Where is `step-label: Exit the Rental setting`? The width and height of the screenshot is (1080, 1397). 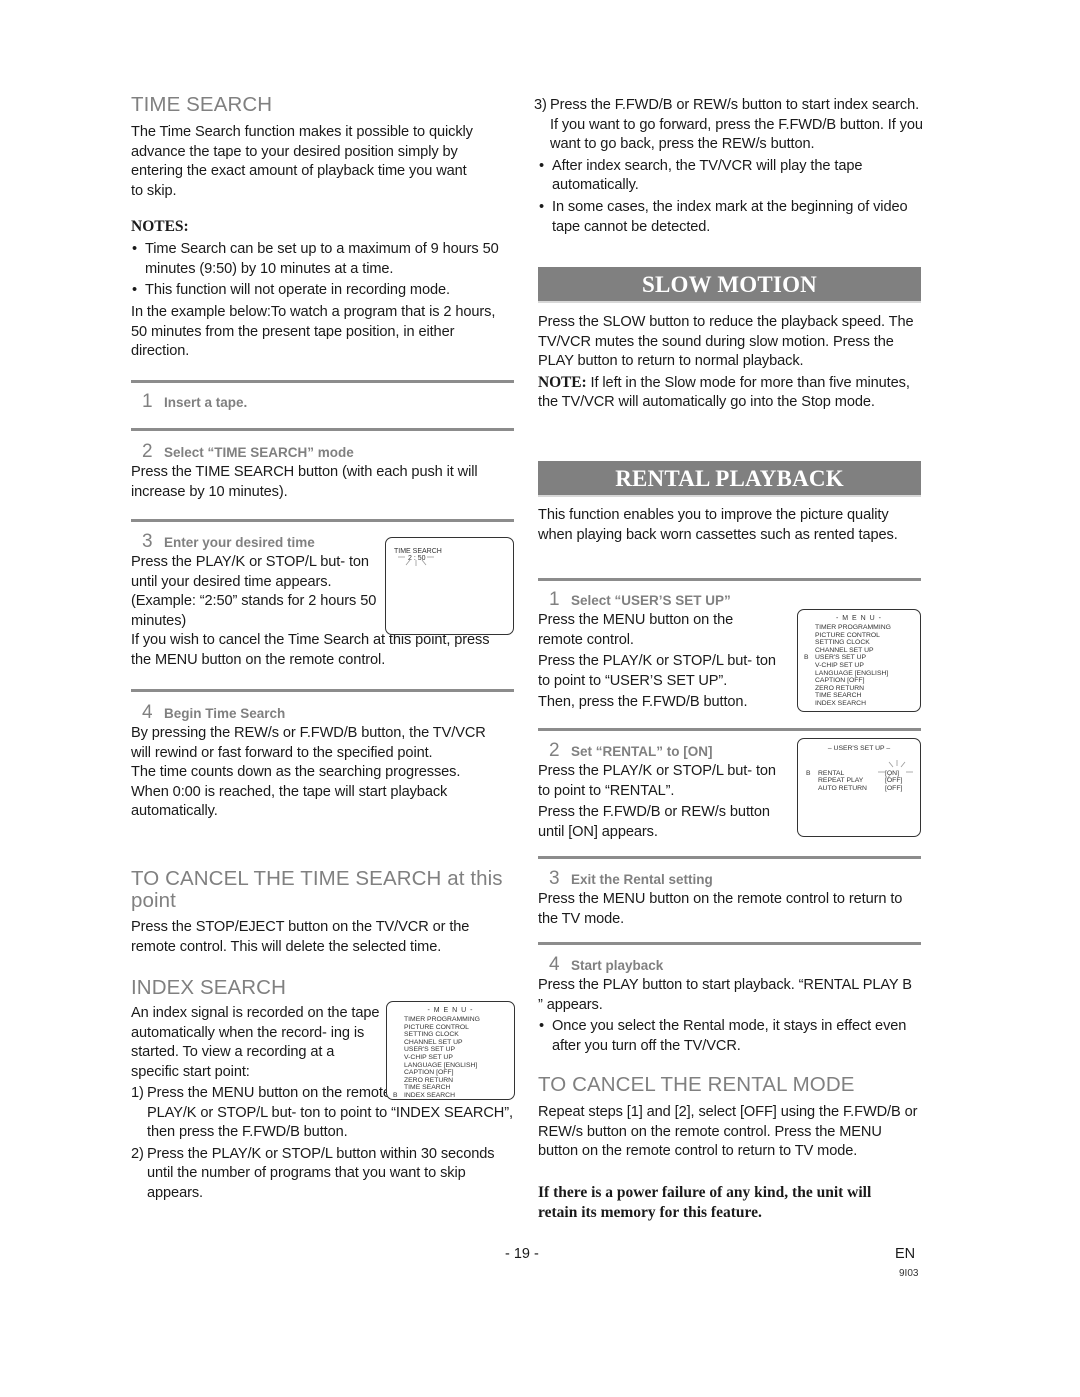 step-label: Exit the Rental setting is located at coordinates (642, 879).